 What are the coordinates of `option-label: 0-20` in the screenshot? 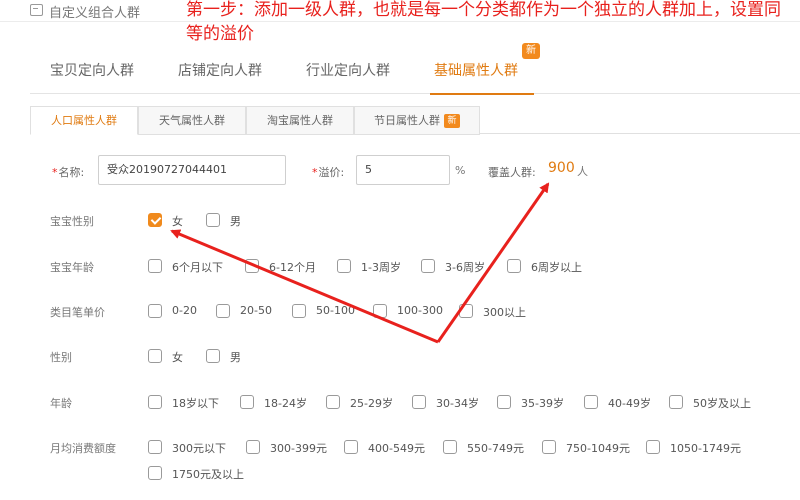 It's located at (184, 310).